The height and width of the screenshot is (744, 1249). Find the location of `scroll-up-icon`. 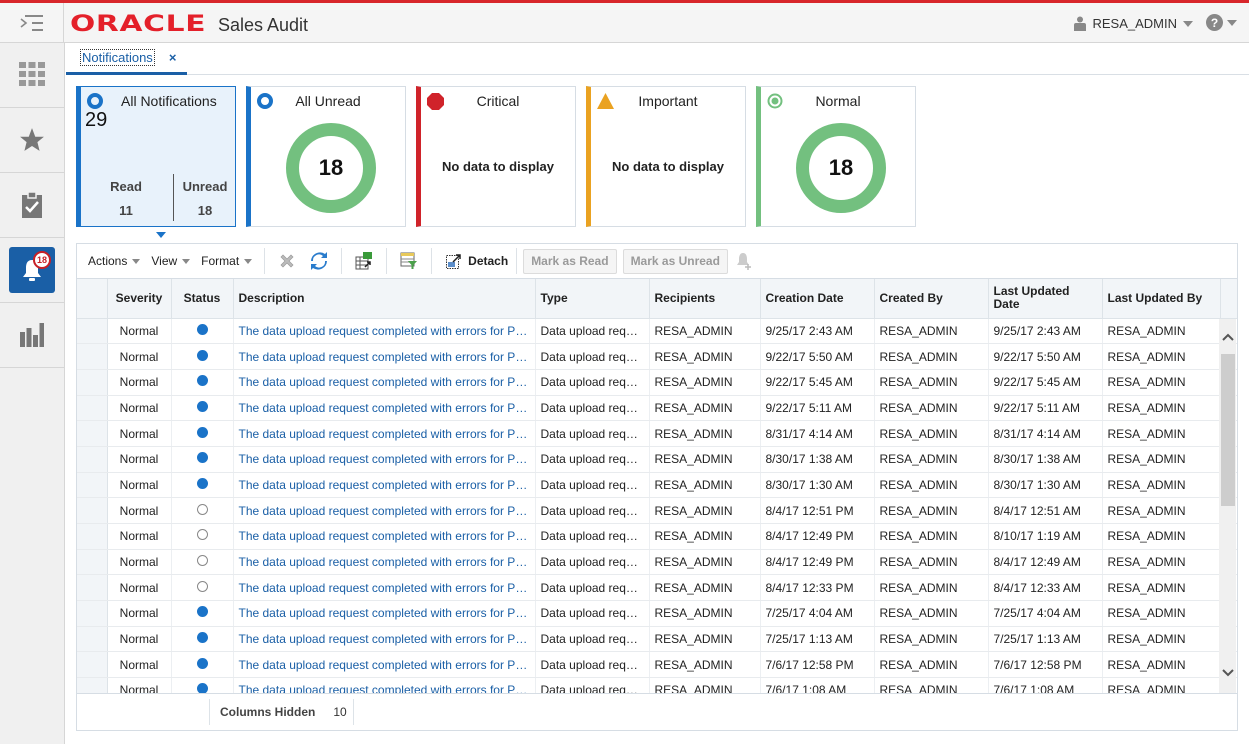

scroll-up-icon is located at coordinates (1228, 337).